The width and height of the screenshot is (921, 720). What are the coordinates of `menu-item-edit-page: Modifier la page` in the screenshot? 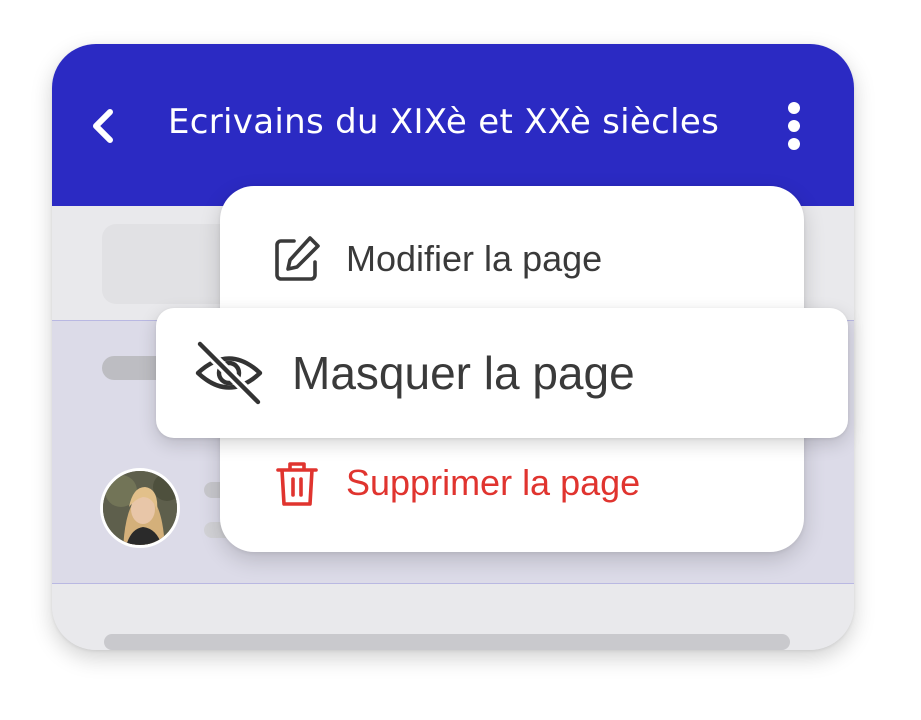 It's located at (436, 259).